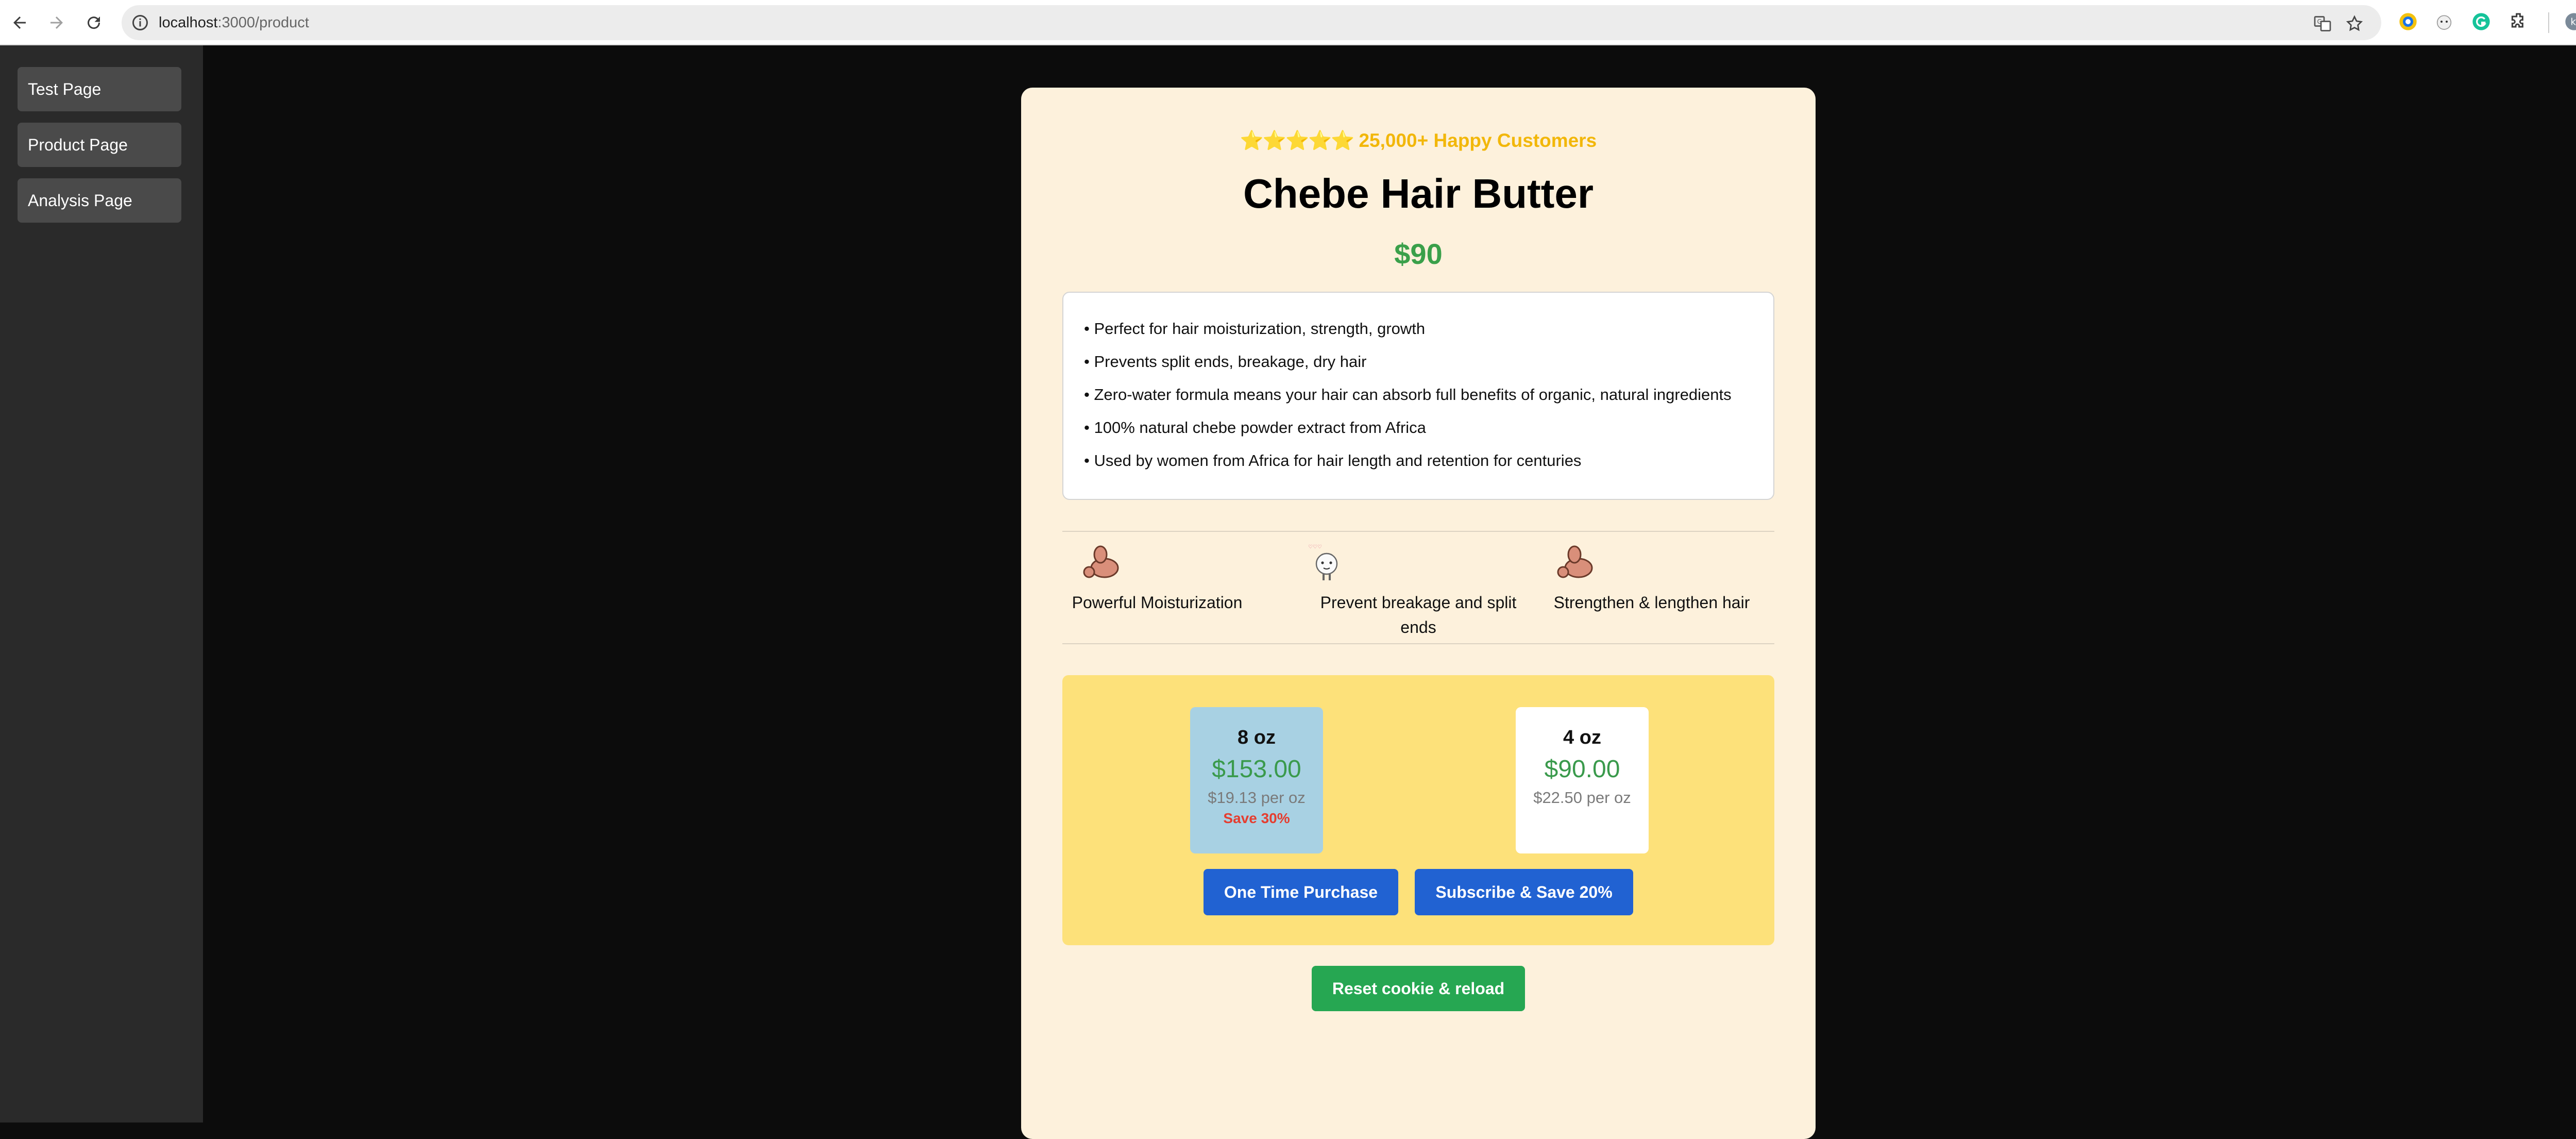 The width and height of the screenshot is (2576, 1139). I want to click on feature-label: Prevent breakage and split ends, so click(1418, 614).